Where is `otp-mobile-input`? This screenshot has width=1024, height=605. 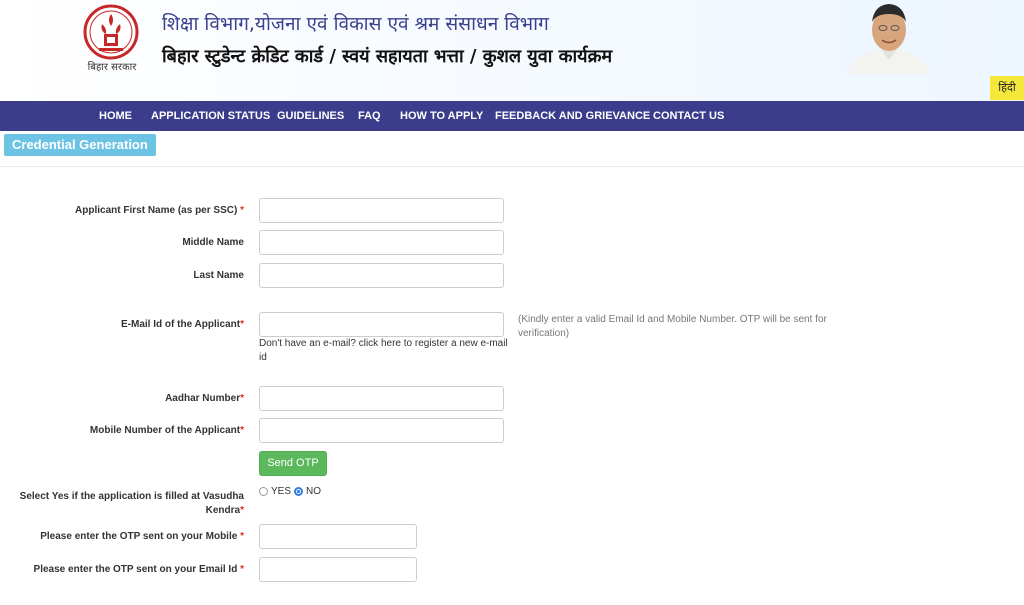 otp-mobile-input is located at coordinates (338, 536).